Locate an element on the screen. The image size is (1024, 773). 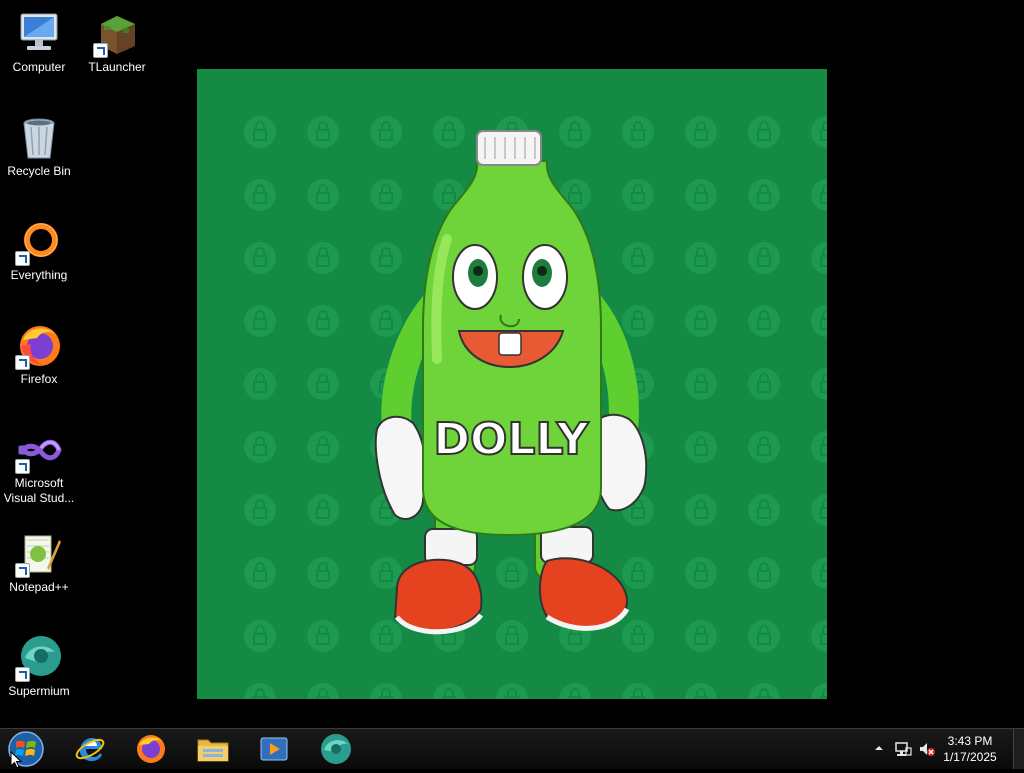
folder-icon is located at coordinates (213, 750).